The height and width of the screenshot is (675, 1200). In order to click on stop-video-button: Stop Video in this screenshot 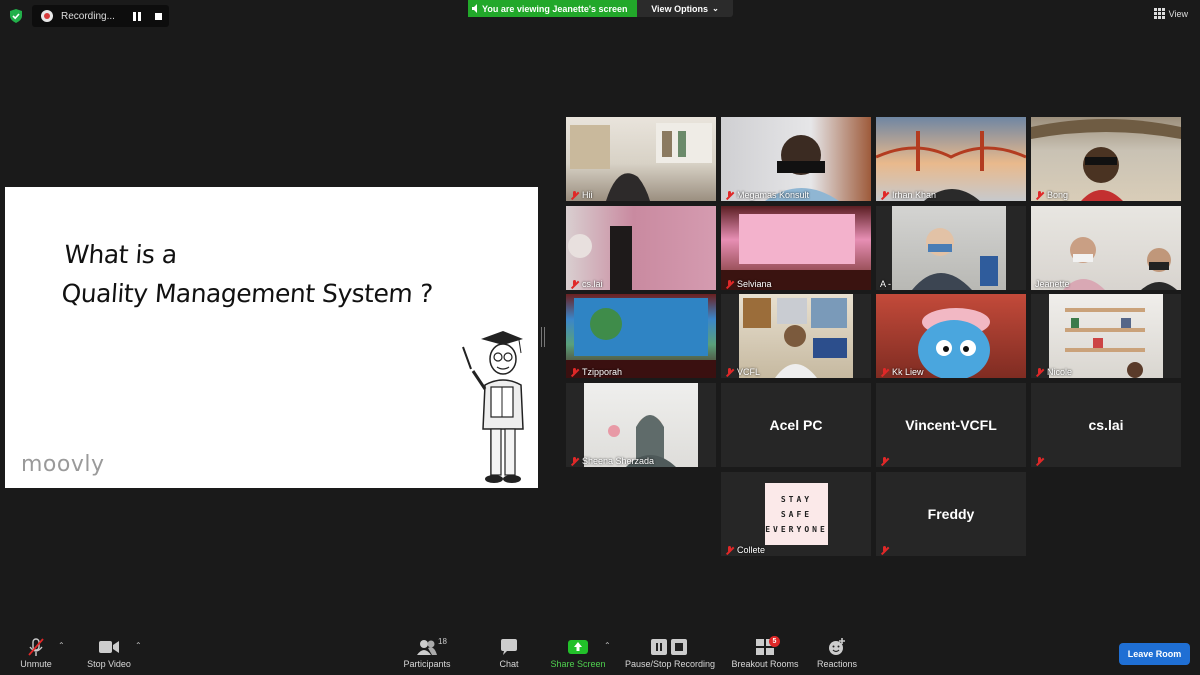, I will do `click(109, 653)`.